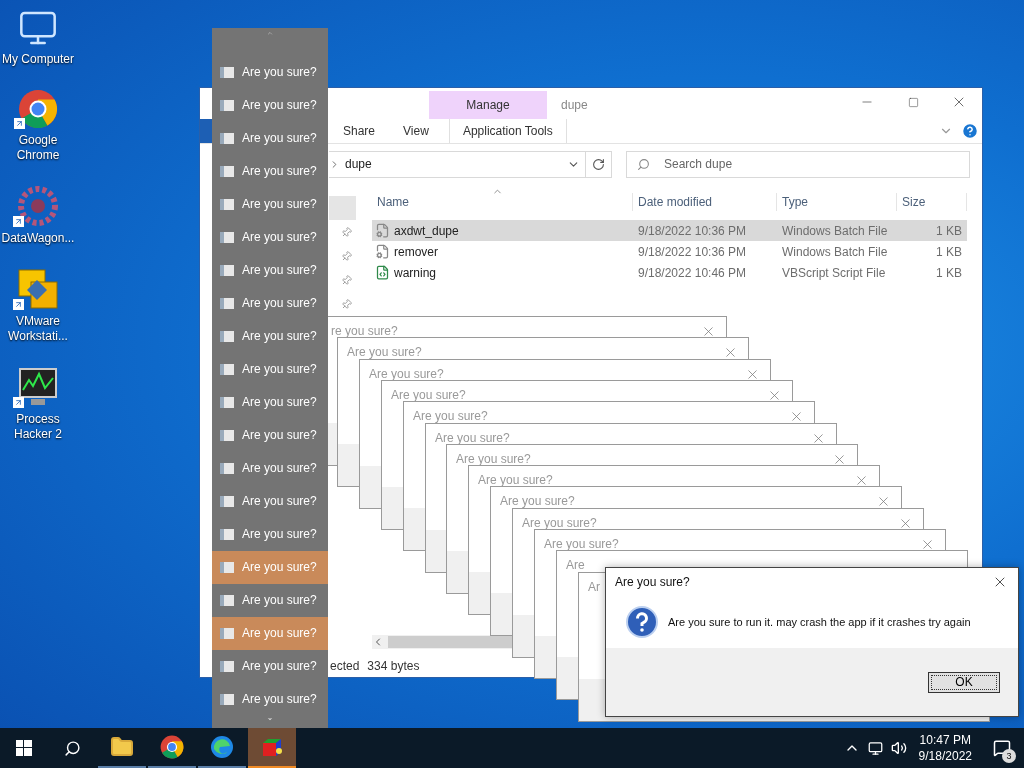  What do you see at coordinates (222, 747) in the screenshot?
I see `edge-logo-icon` at bounding box center [222, 747].